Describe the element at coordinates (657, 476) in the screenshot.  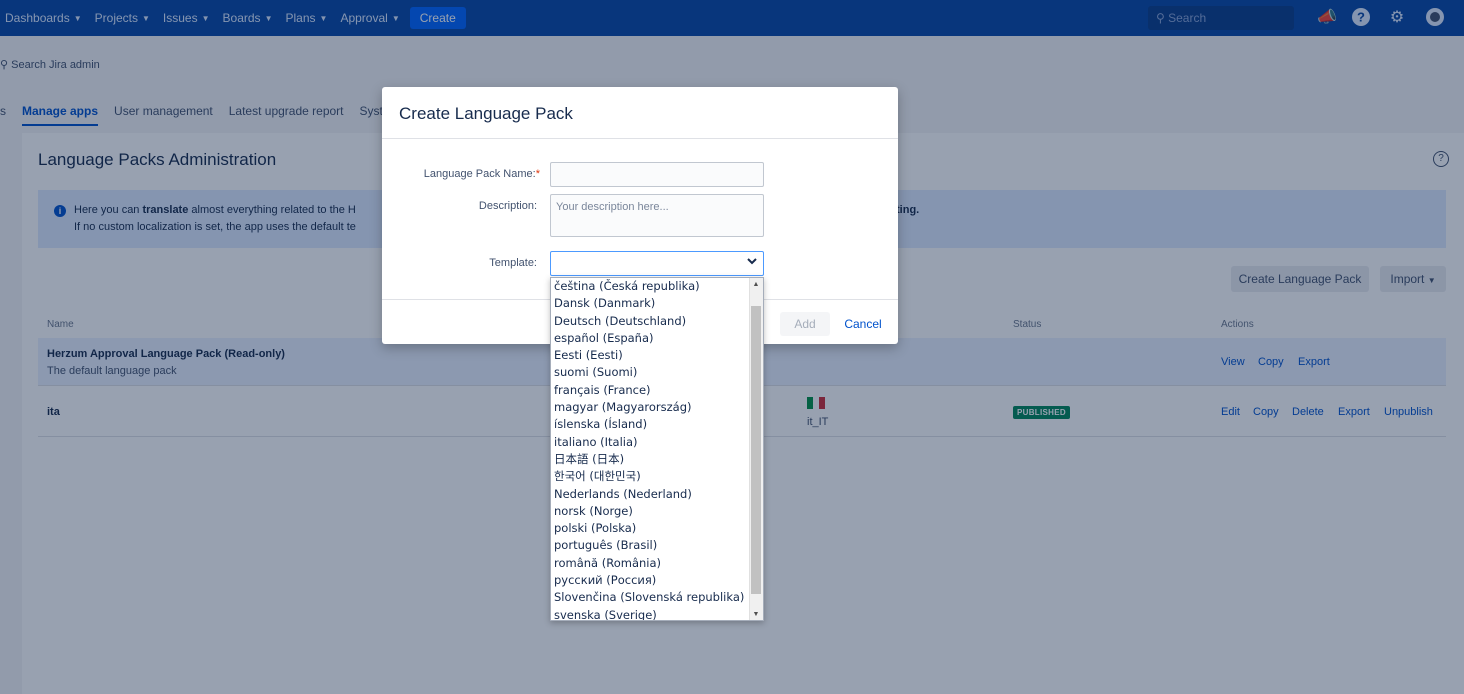
I see `template-option: 한국어 (대한민국)` at that location.